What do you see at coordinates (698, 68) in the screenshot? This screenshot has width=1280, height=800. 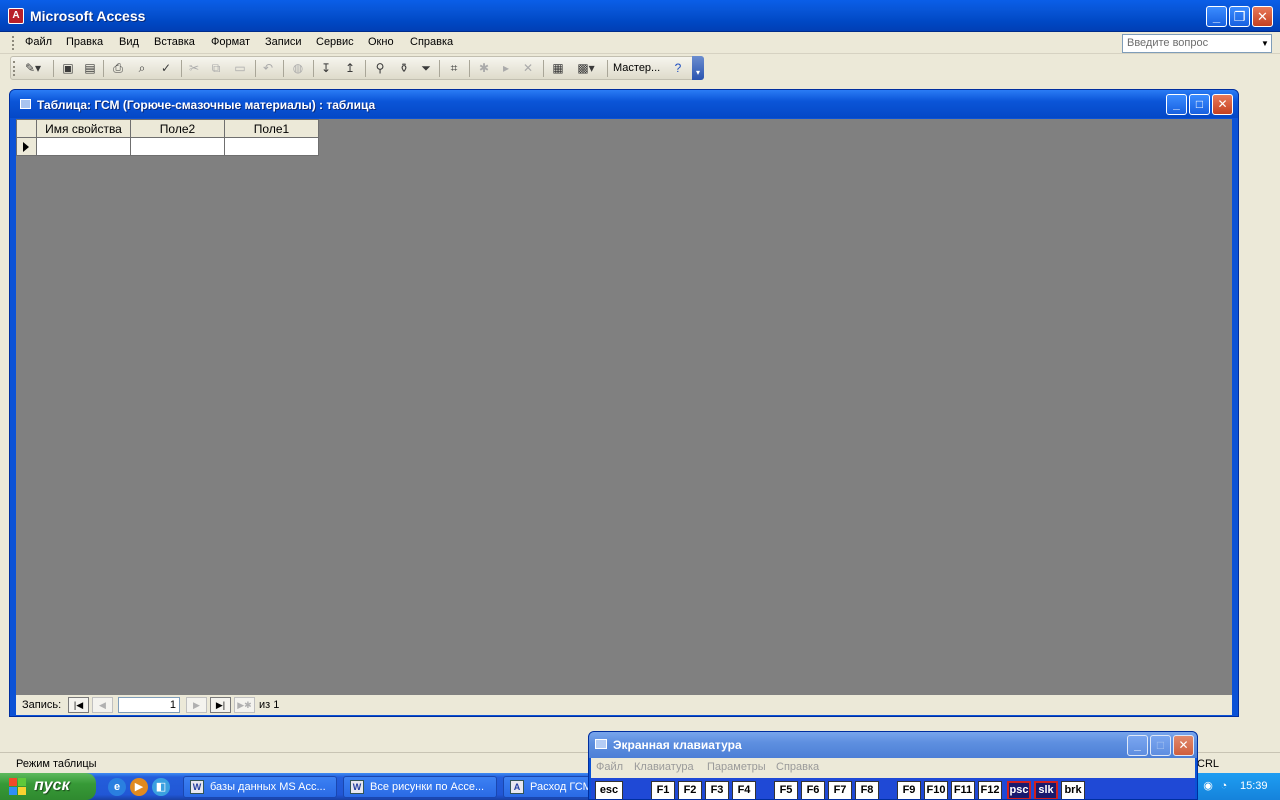 I see `toolbar-options-icon: ▾` at bounding box center [698, 68].